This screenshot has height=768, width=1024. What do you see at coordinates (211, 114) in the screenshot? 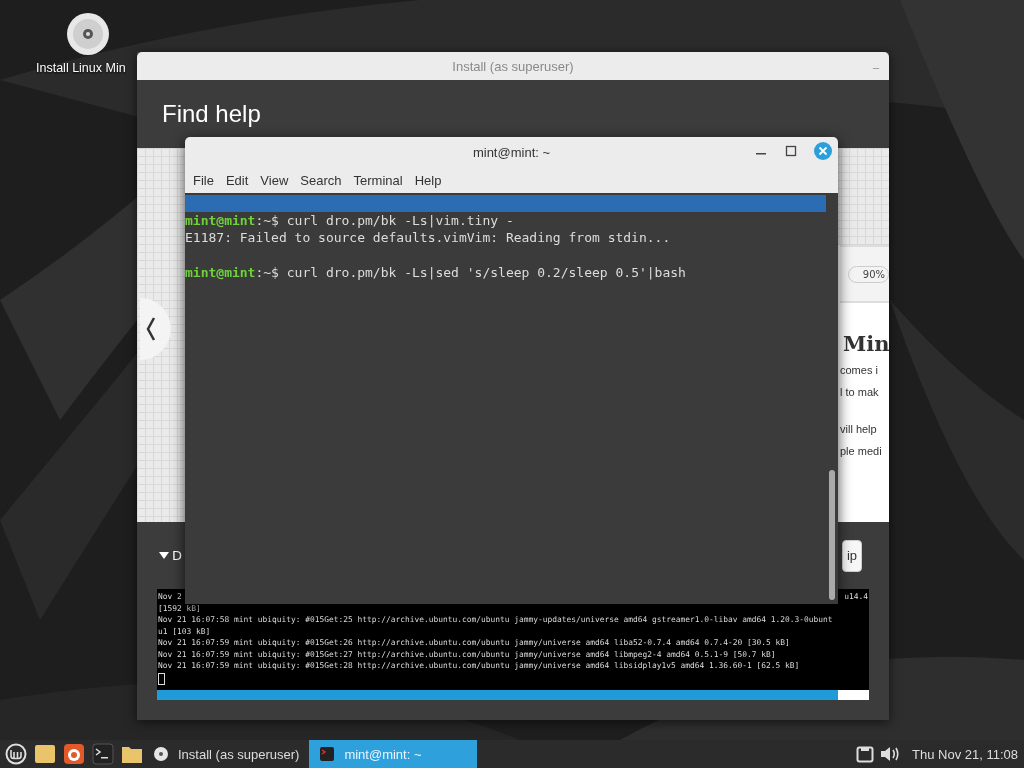
I see `page-heading: Find help` at bounding box center [211, 114].